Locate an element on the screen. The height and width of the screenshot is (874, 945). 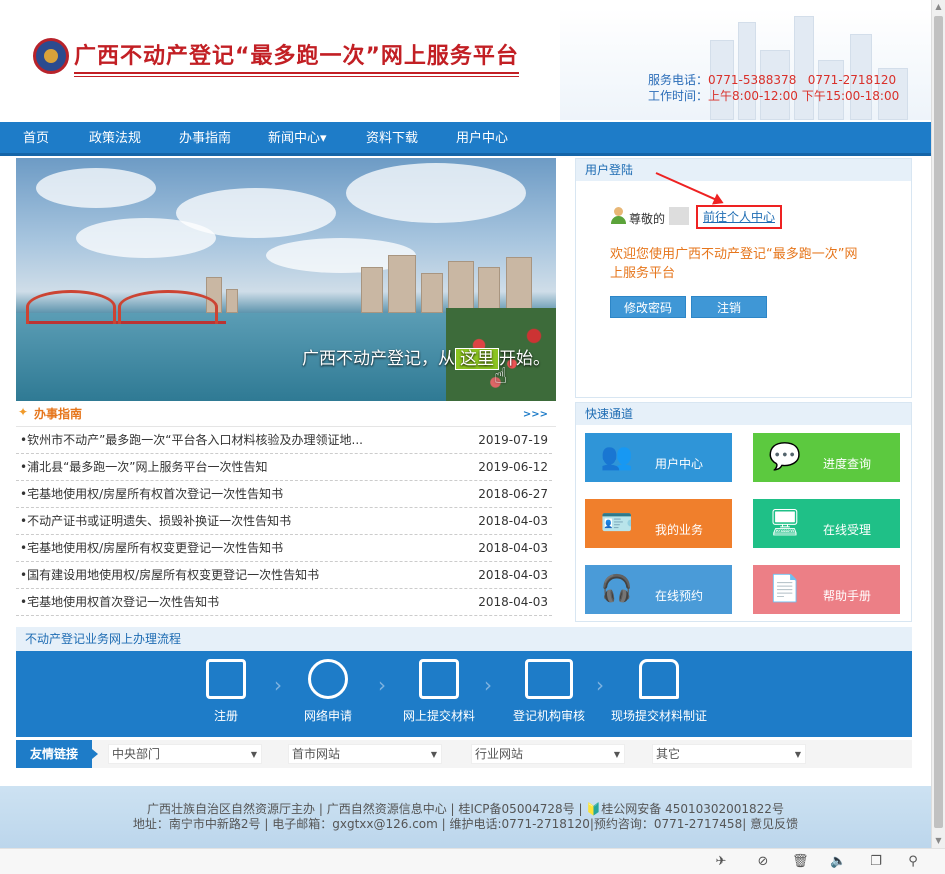
vertical-scrollbar: ▲ ▼ is located at coordinates (938, 424).